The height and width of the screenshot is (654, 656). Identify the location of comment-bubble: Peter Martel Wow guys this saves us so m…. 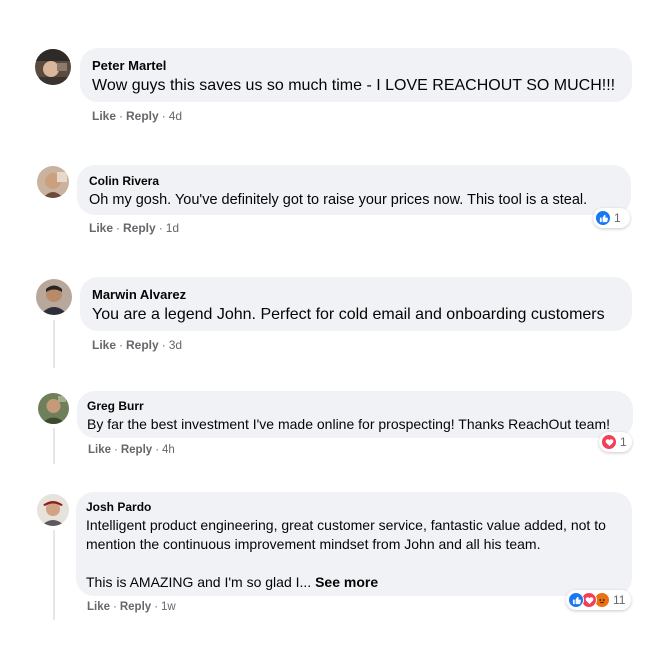
(356, 75).